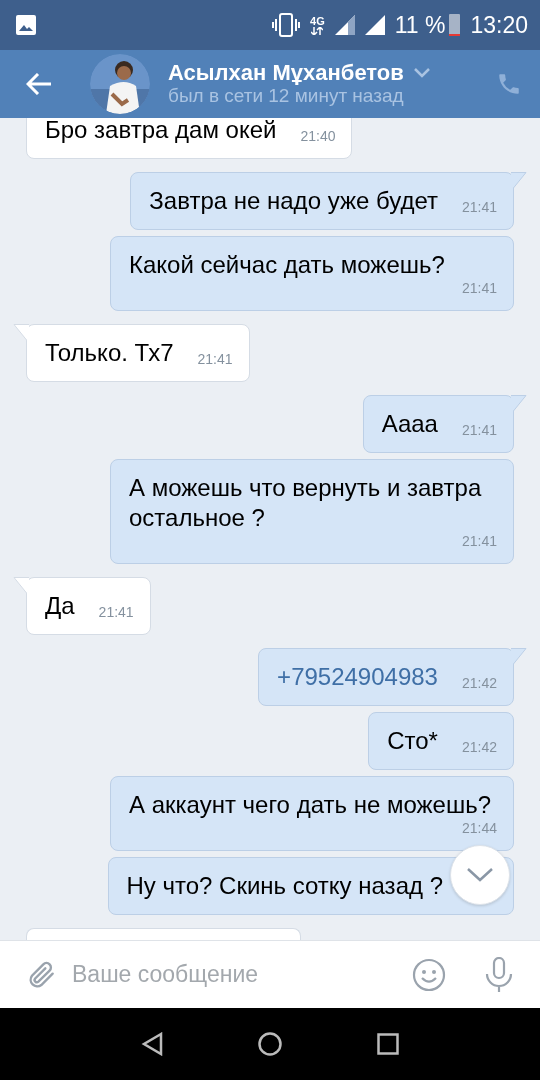  What do you see at coordinates (420, 25) in the screenshot?
I see `battery-percent: 11 %` at bounding box center [420, 25].